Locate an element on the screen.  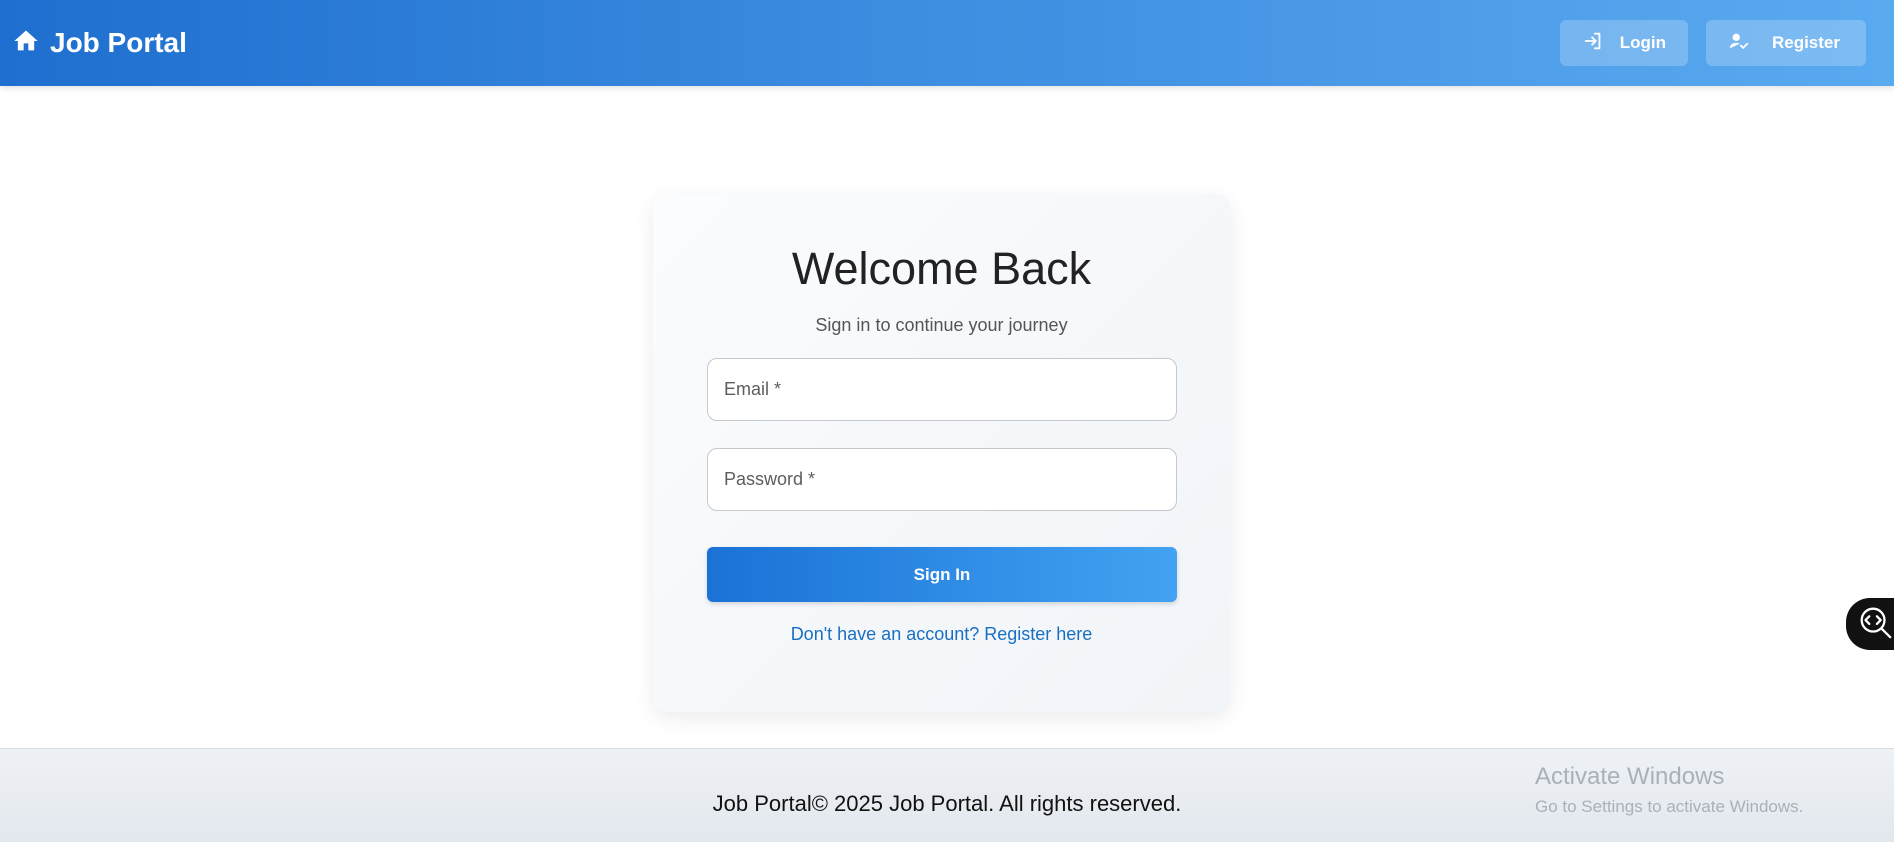
brand-title: Job Portal is located at coordinates (118, 42).